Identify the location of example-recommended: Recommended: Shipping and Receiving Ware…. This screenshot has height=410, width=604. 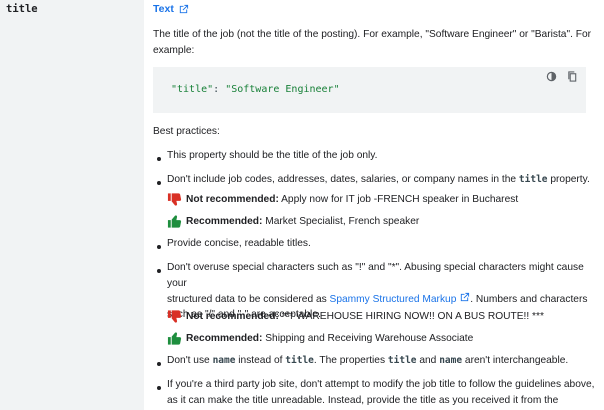
(320, 338).